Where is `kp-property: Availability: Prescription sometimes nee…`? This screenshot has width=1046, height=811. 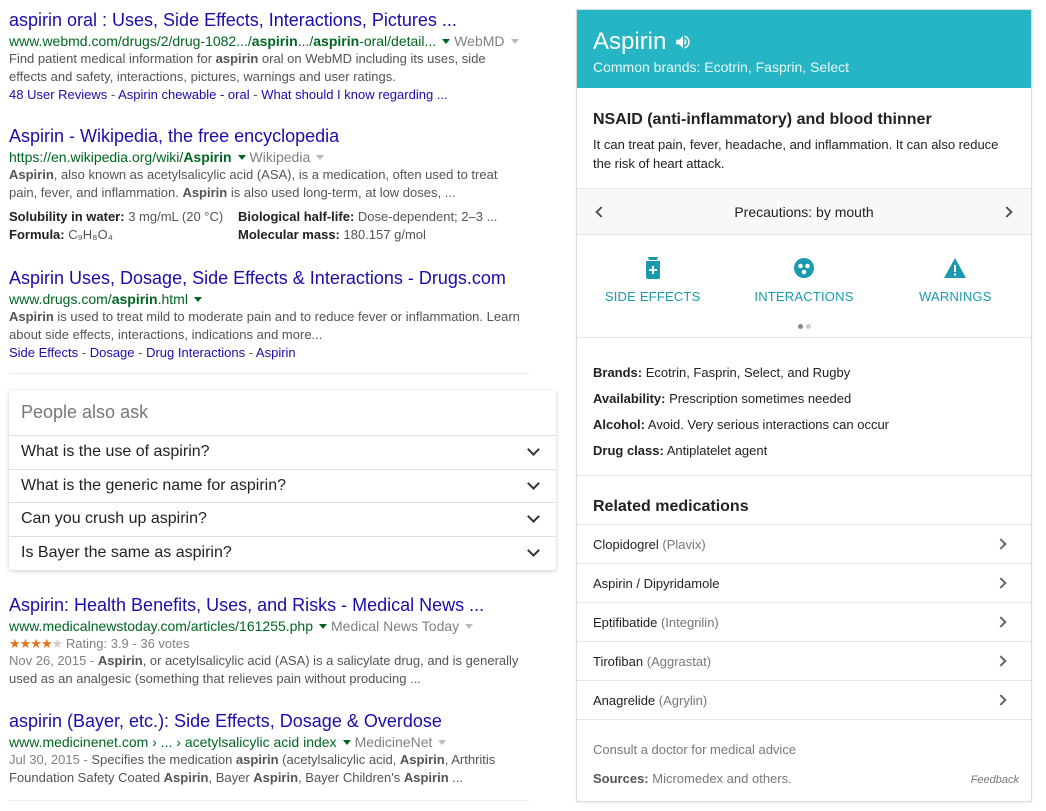
kp-property: Availability: Prescription sometimes nee… is located at coordinates (722, 398).